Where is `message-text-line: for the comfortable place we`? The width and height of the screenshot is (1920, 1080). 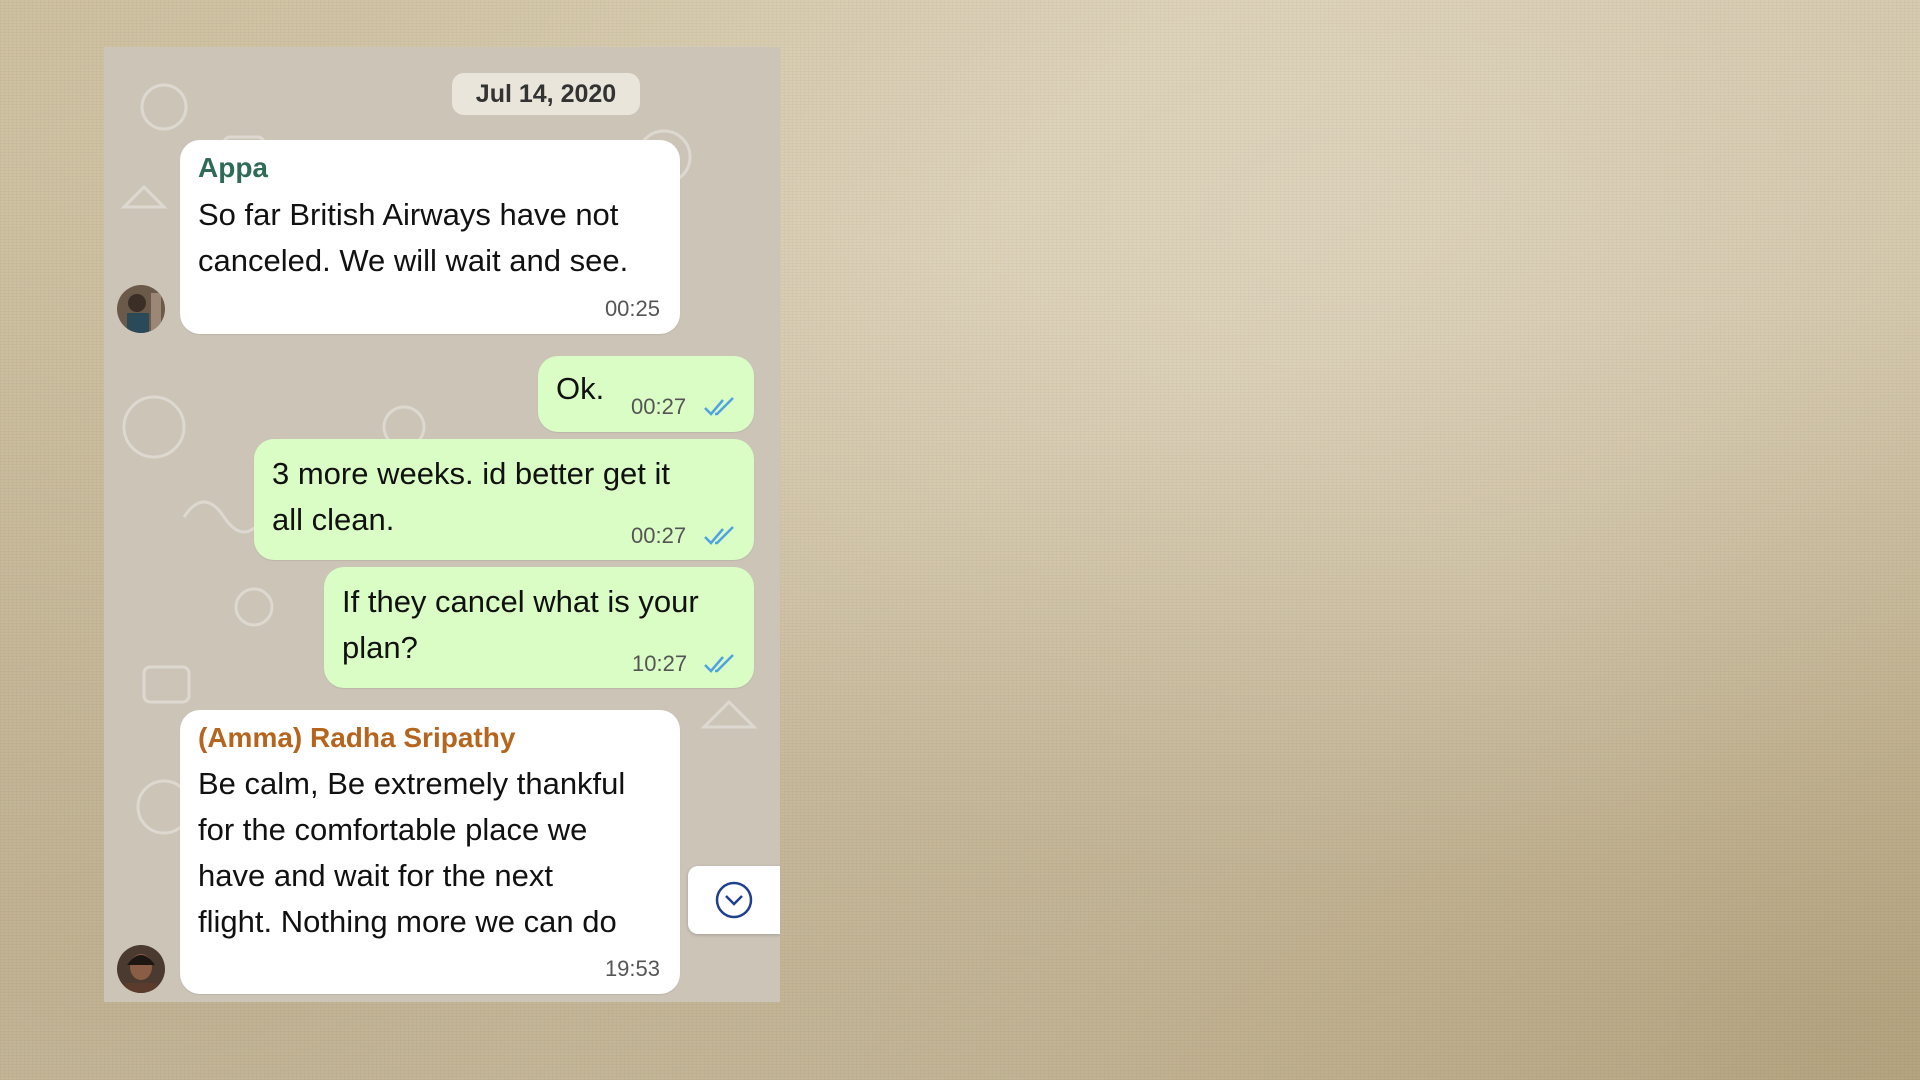 message-text-line: for the comfortable place we is located at coordinates (393, 829).